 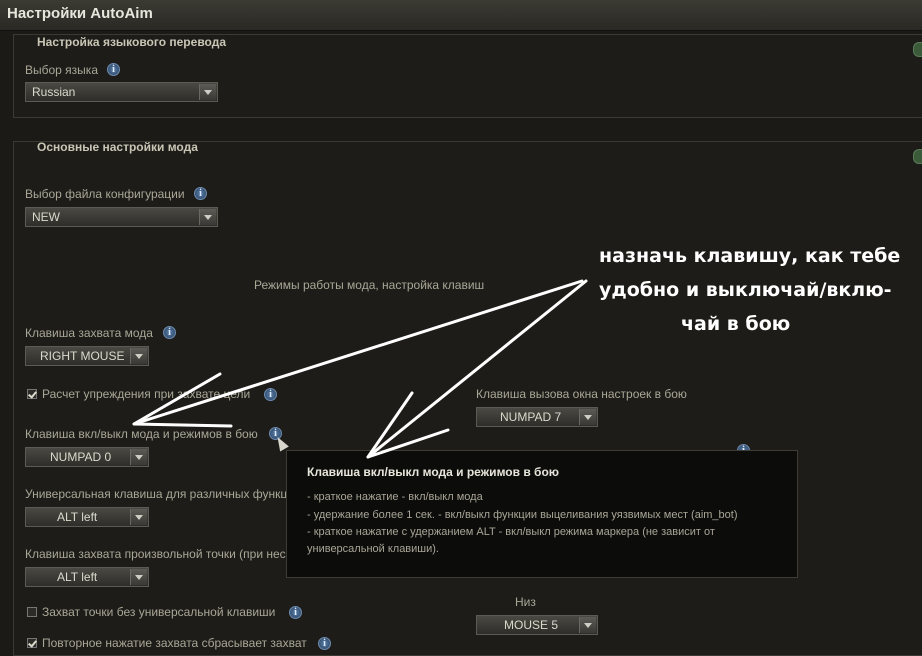 I want to click on annotation-line: назначь клавишу, как тебе, so click(x=750, y=256).